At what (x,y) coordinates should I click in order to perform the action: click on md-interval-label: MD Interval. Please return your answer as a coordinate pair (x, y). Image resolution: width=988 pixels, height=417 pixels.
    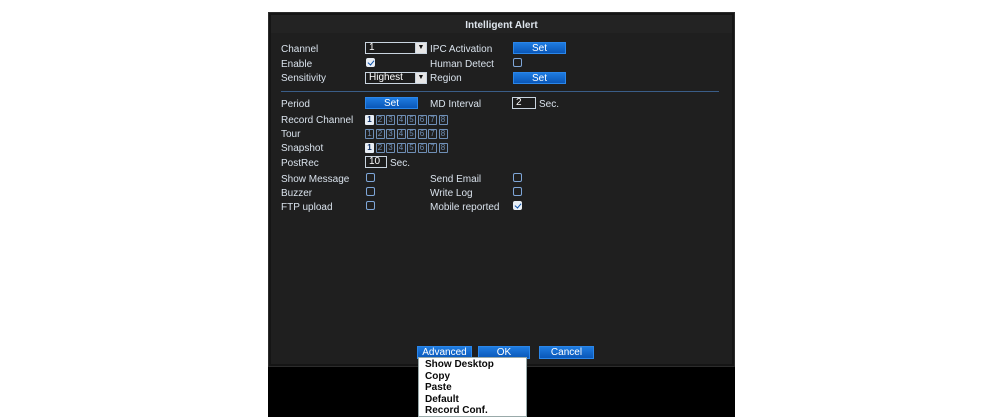
    Looking at the image, I should click on (456, 104).